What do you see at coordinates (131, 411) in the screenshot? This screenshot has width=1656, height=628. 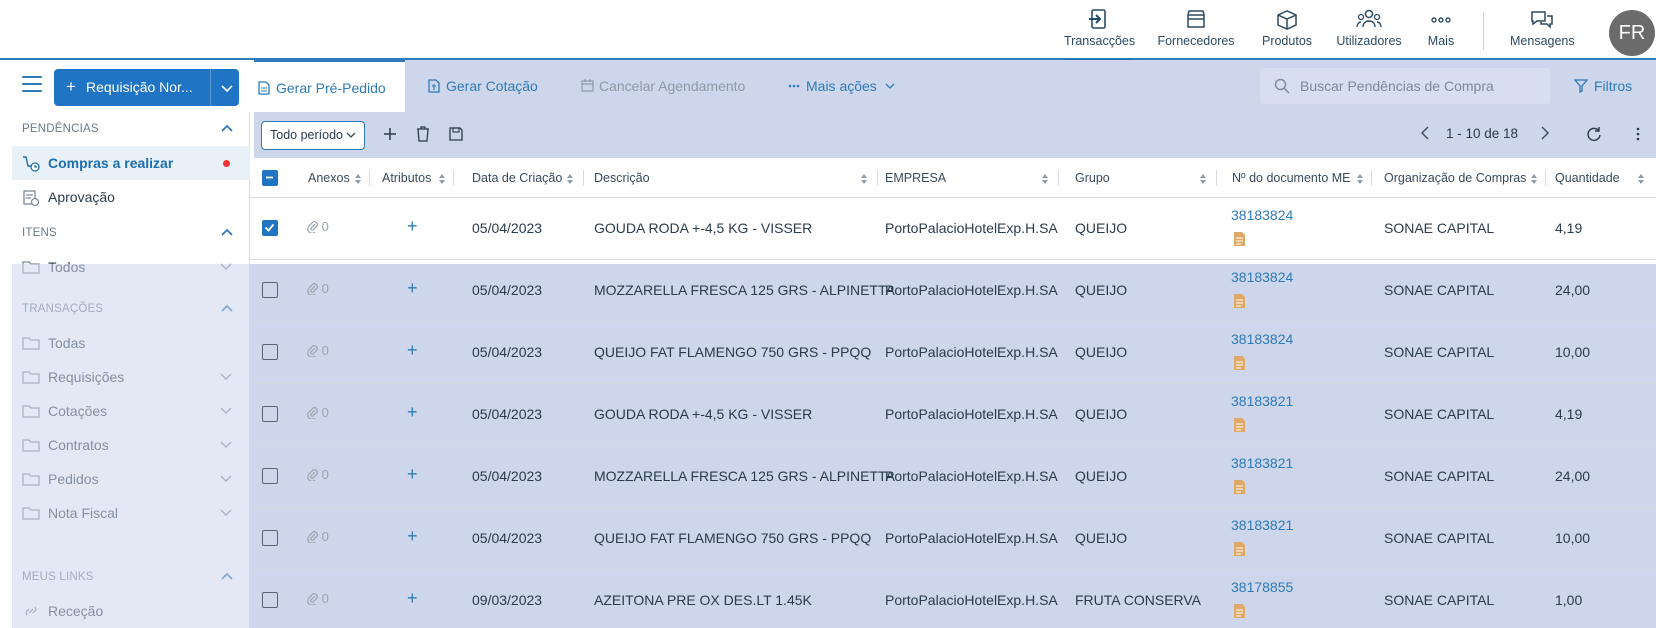 I see `sidebar-item-cotacoes: Cotações` at bounding box center [131, 411].